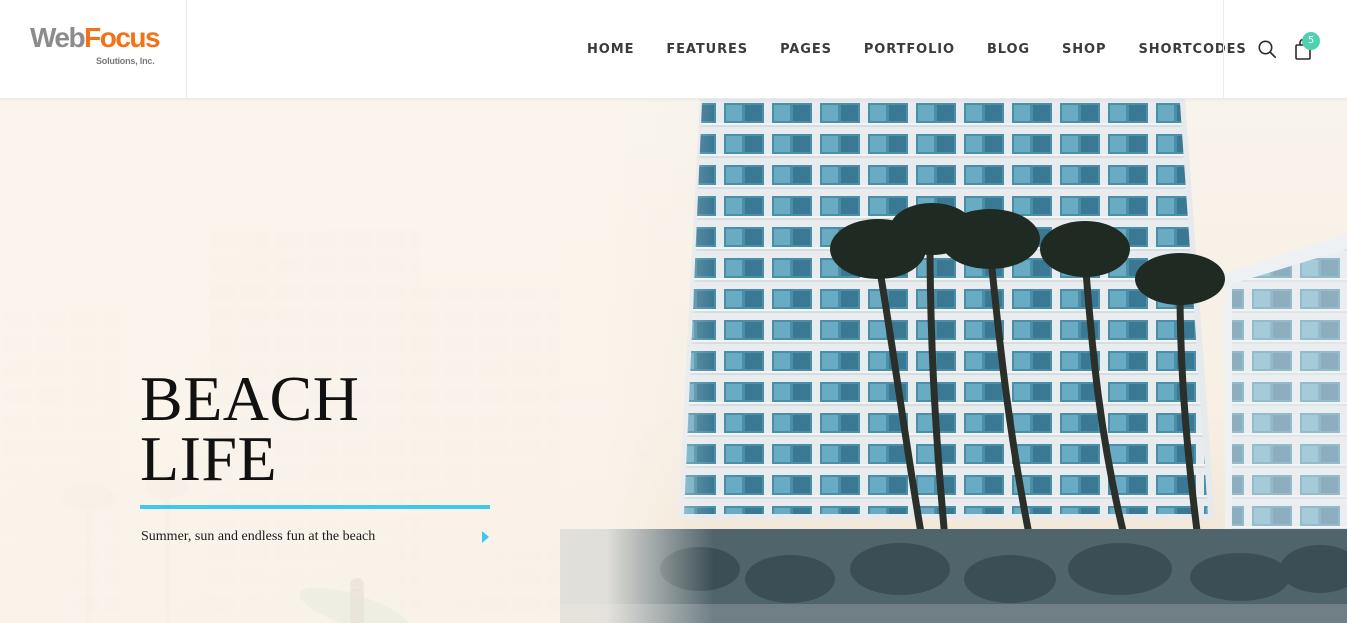 The image size is (1347, 623). Describe the element at coordinates (1084, 49) in the screenshot. I see `nav-item-shop: SHOP` at that location.